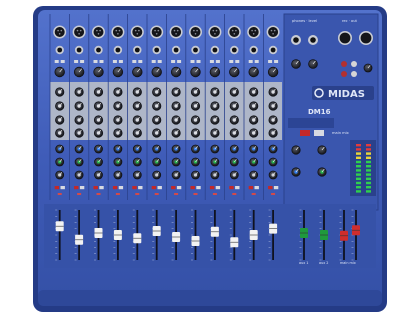 The width and height of the screenshot is (420, 318). Describe the element at coordinates (157, 162) in the screenshot. I see `ch6-aux2-knob` at that location.